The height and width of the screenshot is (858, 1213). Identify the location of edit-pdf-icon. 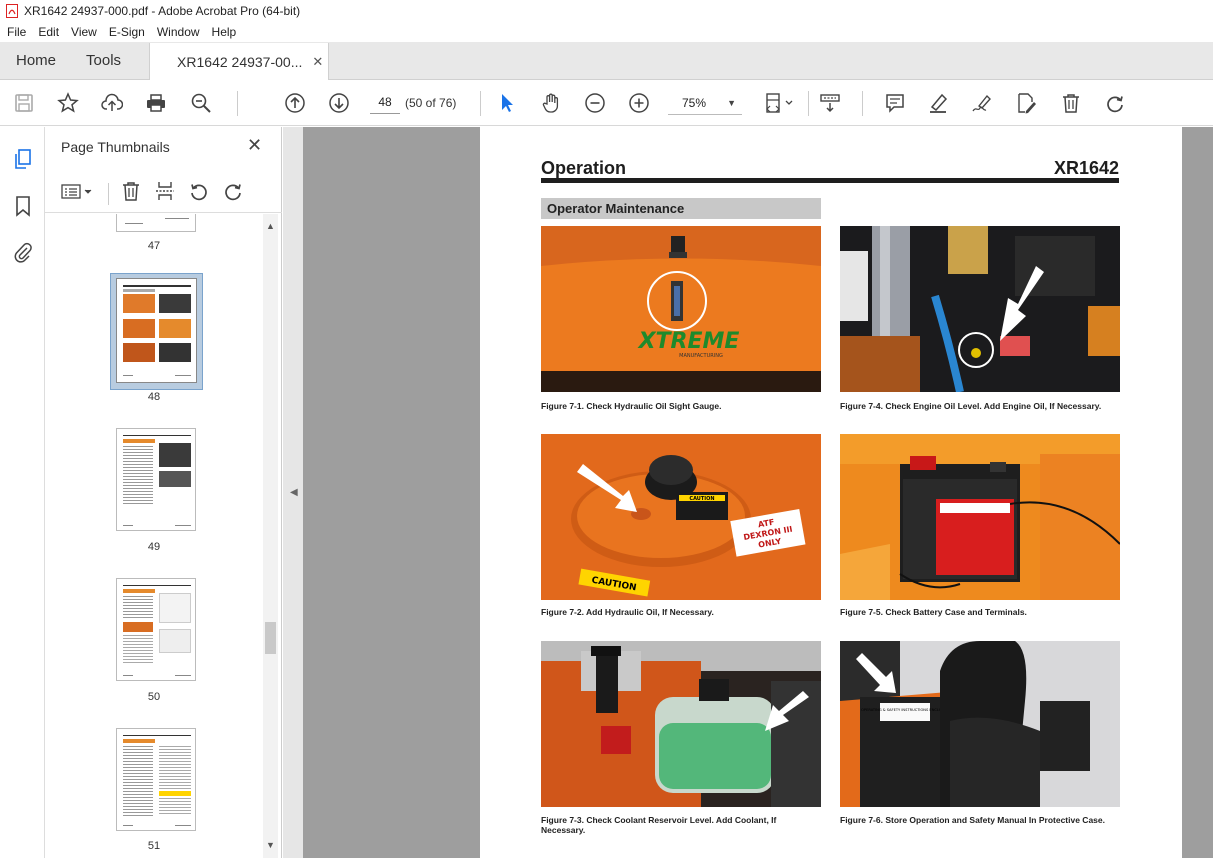
(1026, 103).